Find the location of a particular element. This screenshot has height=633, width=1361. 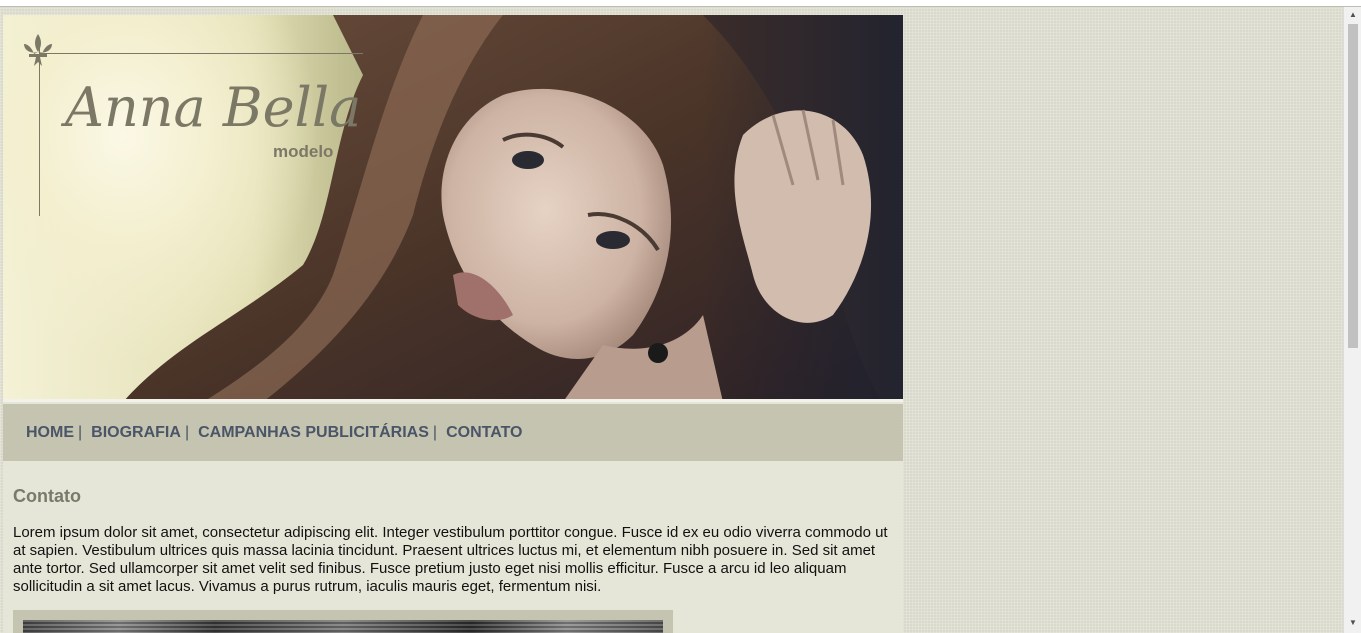

nav-item-home: HOME is located at coordinates (50, 433).